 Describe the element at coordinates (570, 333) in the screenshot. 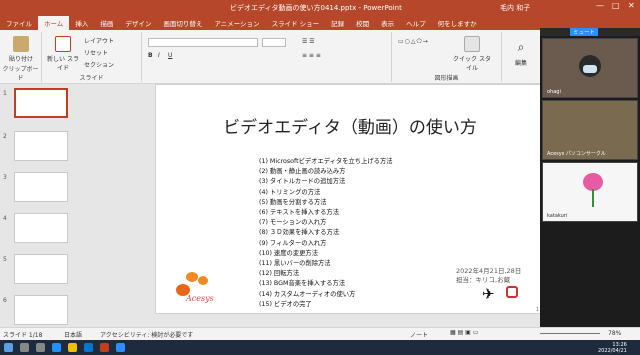

I see `zoom-slider` at that location.